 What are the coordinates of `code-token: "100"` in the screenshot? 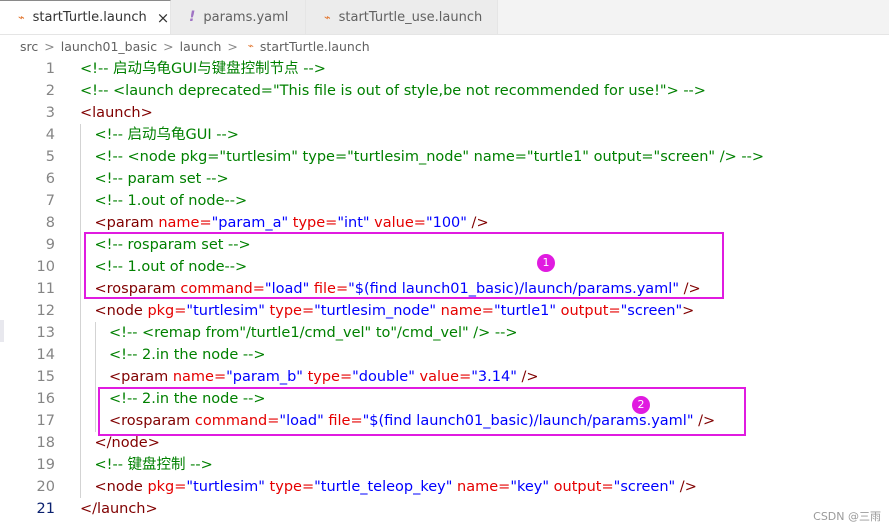 It's located at (446, 223).